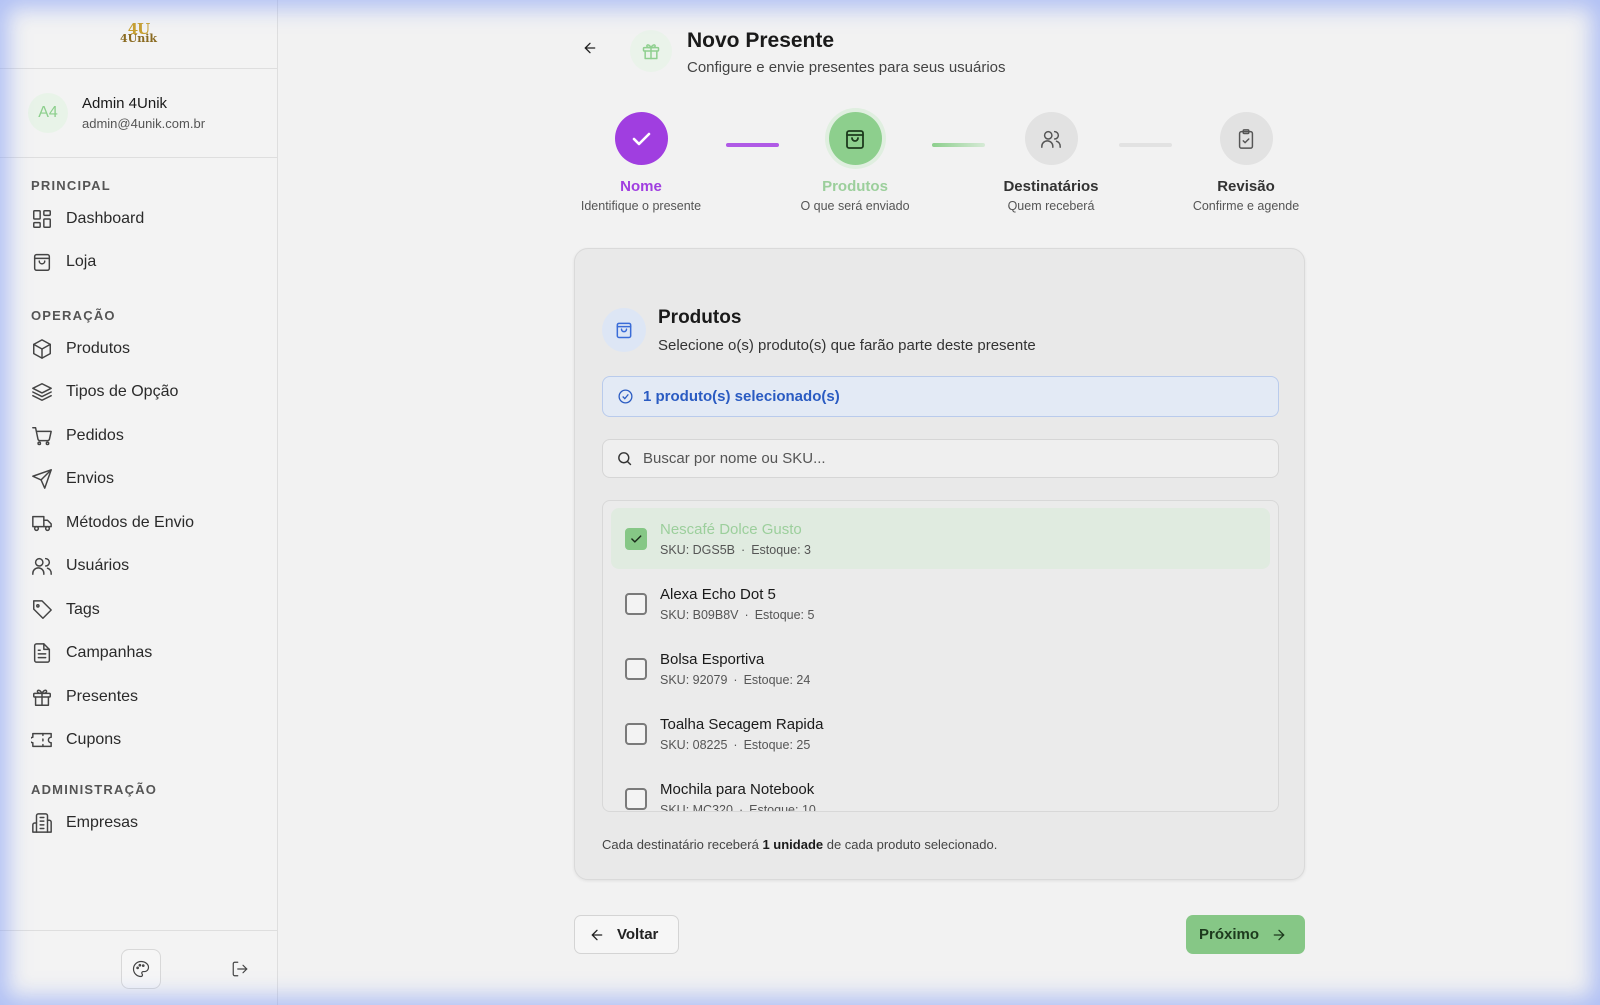 Image resolution: width=1600 pixels, height=1005 pixels. What do you see at coordinates (694, 744) in the screenshot?
I see `product-sku: SKU: 08225` at bounding box center [694, 744].